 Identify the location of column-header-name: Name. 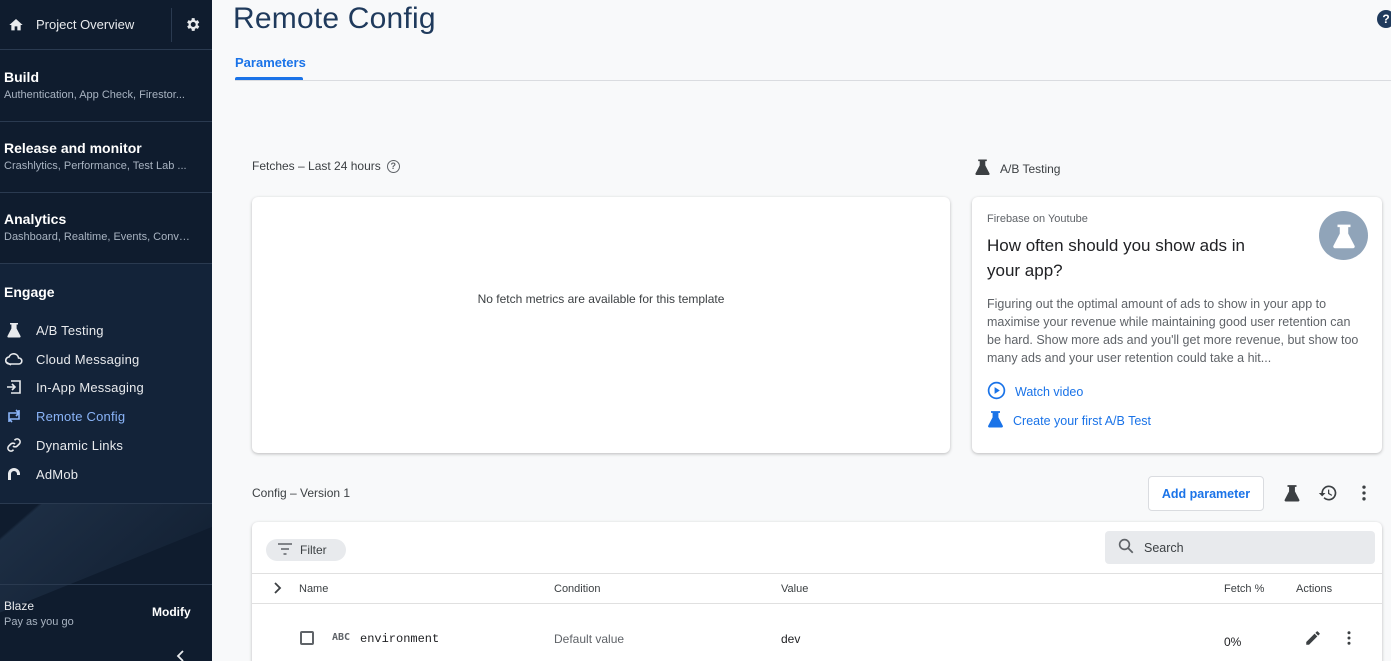
(313, 589).